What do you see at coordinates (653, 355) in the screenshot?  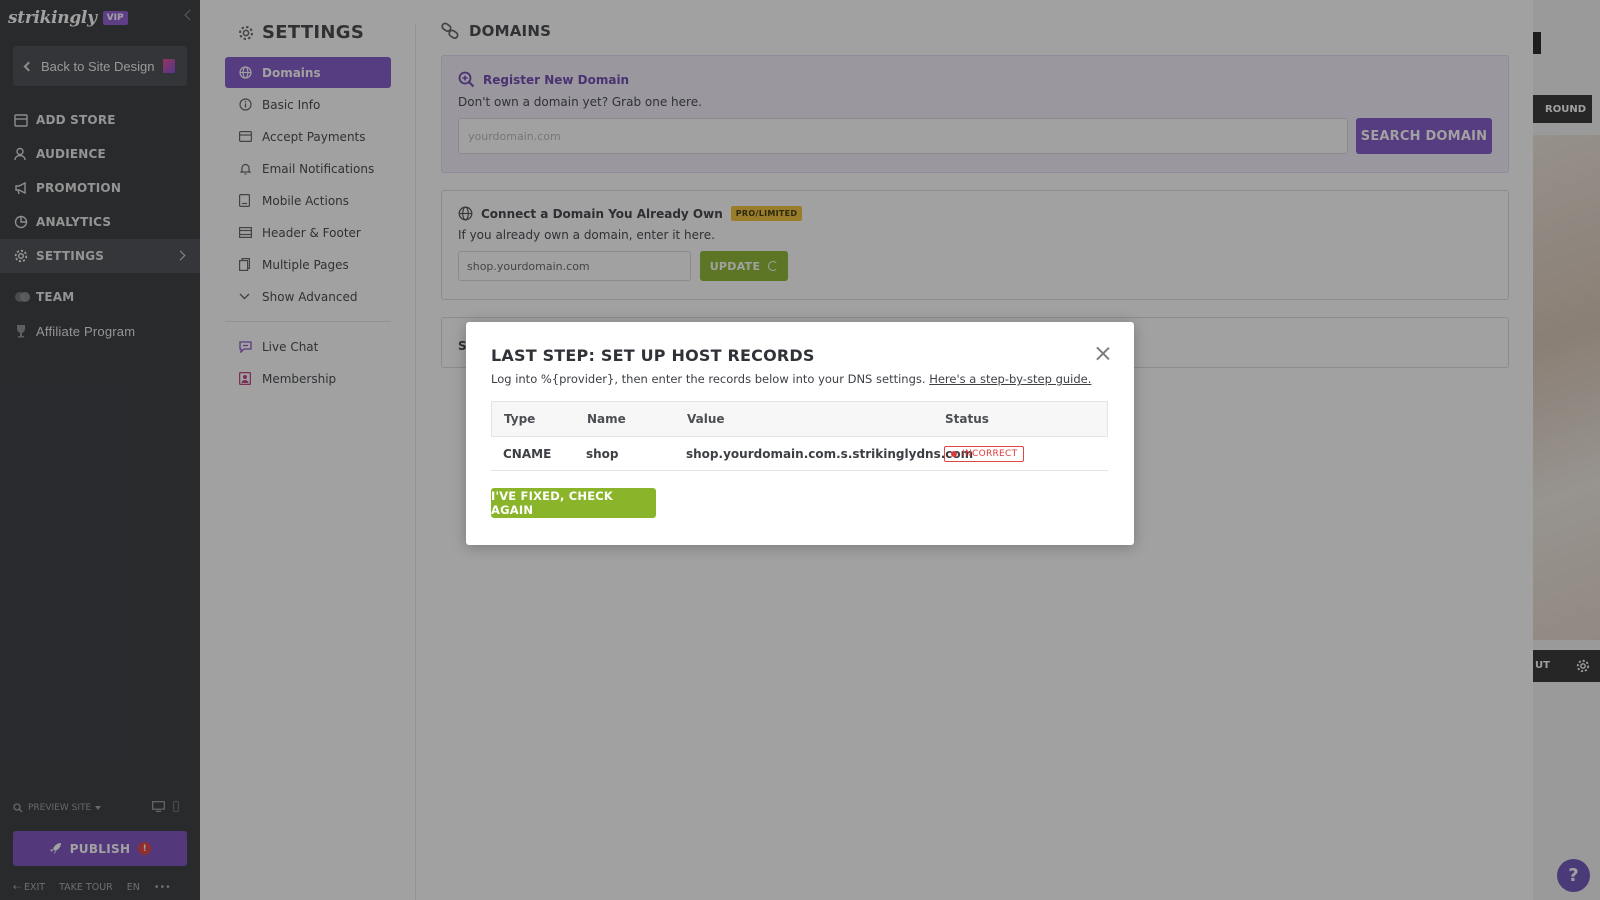 I see `modal-title: LAST STEP: SET UP HOST RECORDS` at bounding box center [653, 355].